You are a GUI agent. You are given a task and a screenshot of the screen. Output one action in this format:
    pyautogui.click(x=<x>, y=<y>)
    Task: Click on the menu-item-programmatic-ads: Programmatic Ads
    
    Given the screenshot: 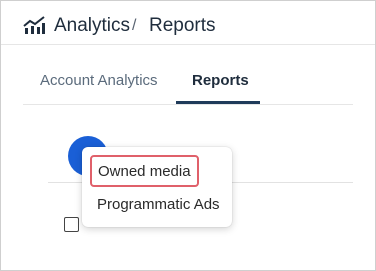 What is the action you would take?
    pyautogui.click(x=158, y=204)
    